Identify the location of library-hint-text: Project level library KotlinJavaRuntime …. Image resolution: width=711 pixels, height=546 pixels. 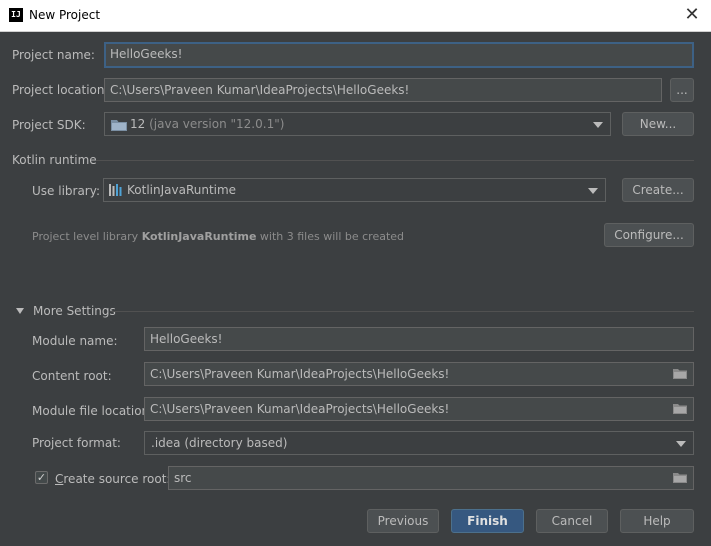
(218, 236).